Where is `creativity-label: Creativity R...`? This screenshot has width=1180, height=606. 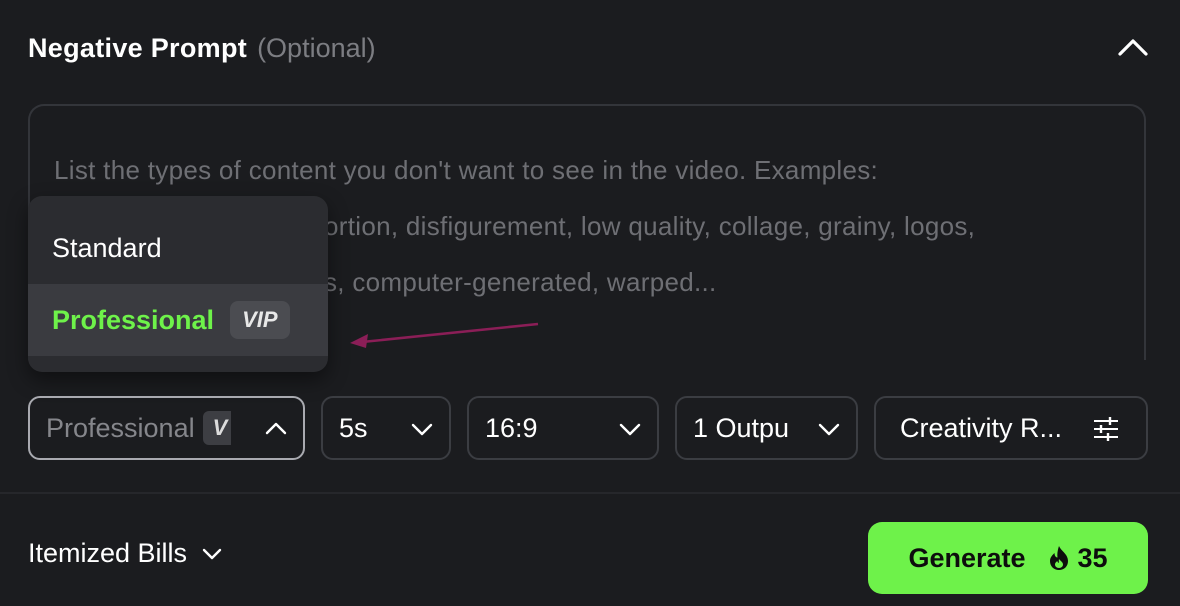
creativity-label: Creativity R... is located at coordinates (981, 427).